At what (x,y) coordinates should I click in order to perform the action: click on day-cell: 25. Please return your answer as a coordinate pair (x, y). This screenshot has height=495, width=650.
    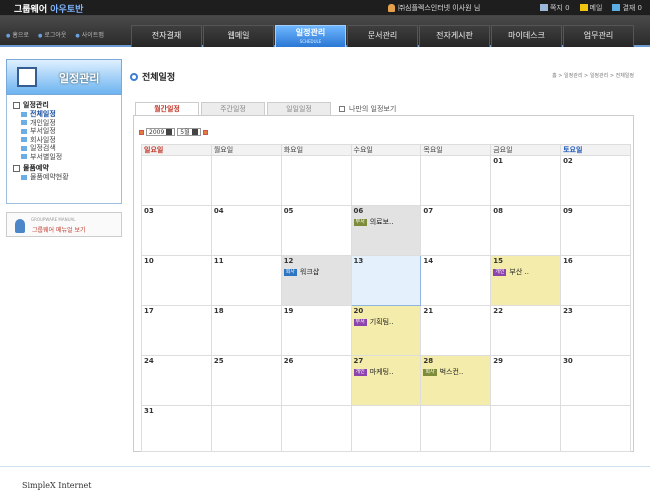
    Looking at the image, I should click on (246, 380).